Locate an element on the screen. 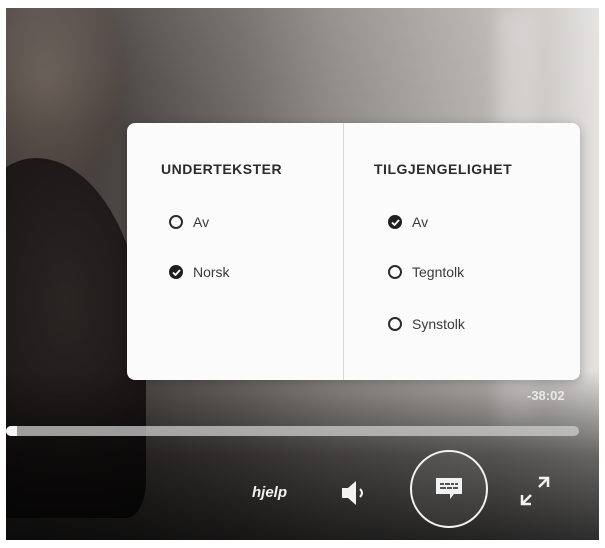  subtitles-option-norsk: Norsk is located at coordinates (199, 272).